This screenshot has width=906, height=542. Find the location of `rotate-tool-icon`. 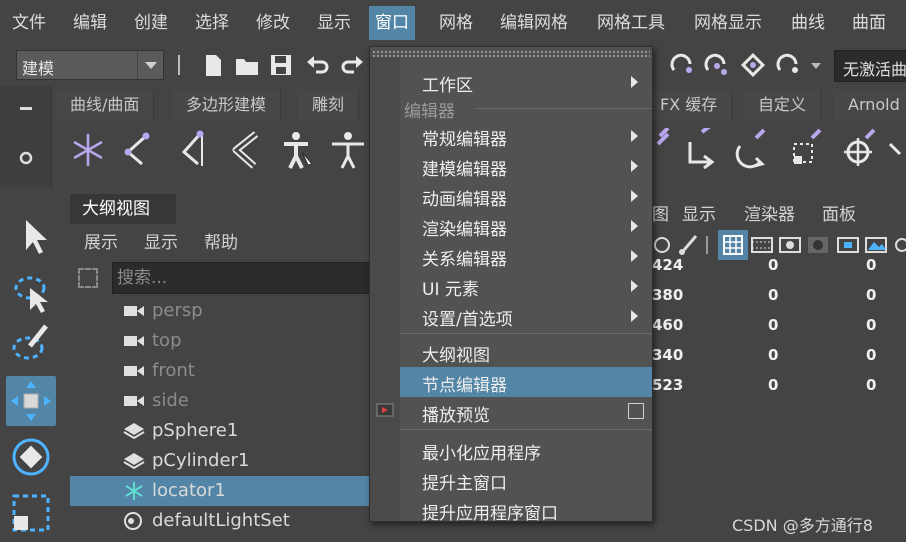

rotate-tool-icon is located at coordinates (31, 457).